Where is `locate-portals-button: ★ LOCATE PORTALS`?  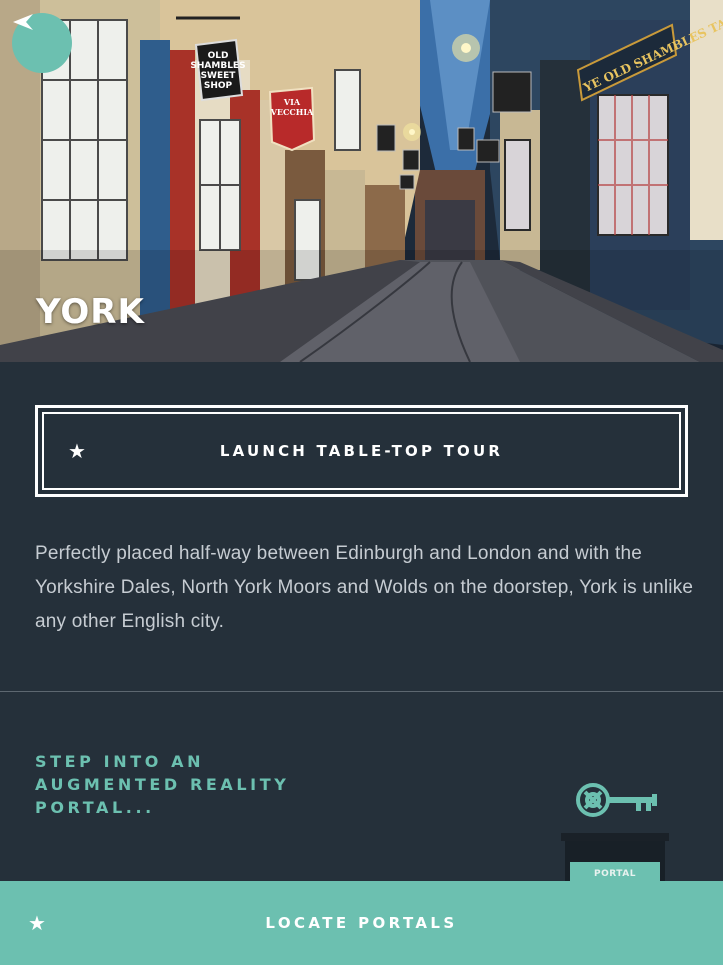
locate-portals-button: ★ LOCATE PORTALS is located at coordinates (361, 923).